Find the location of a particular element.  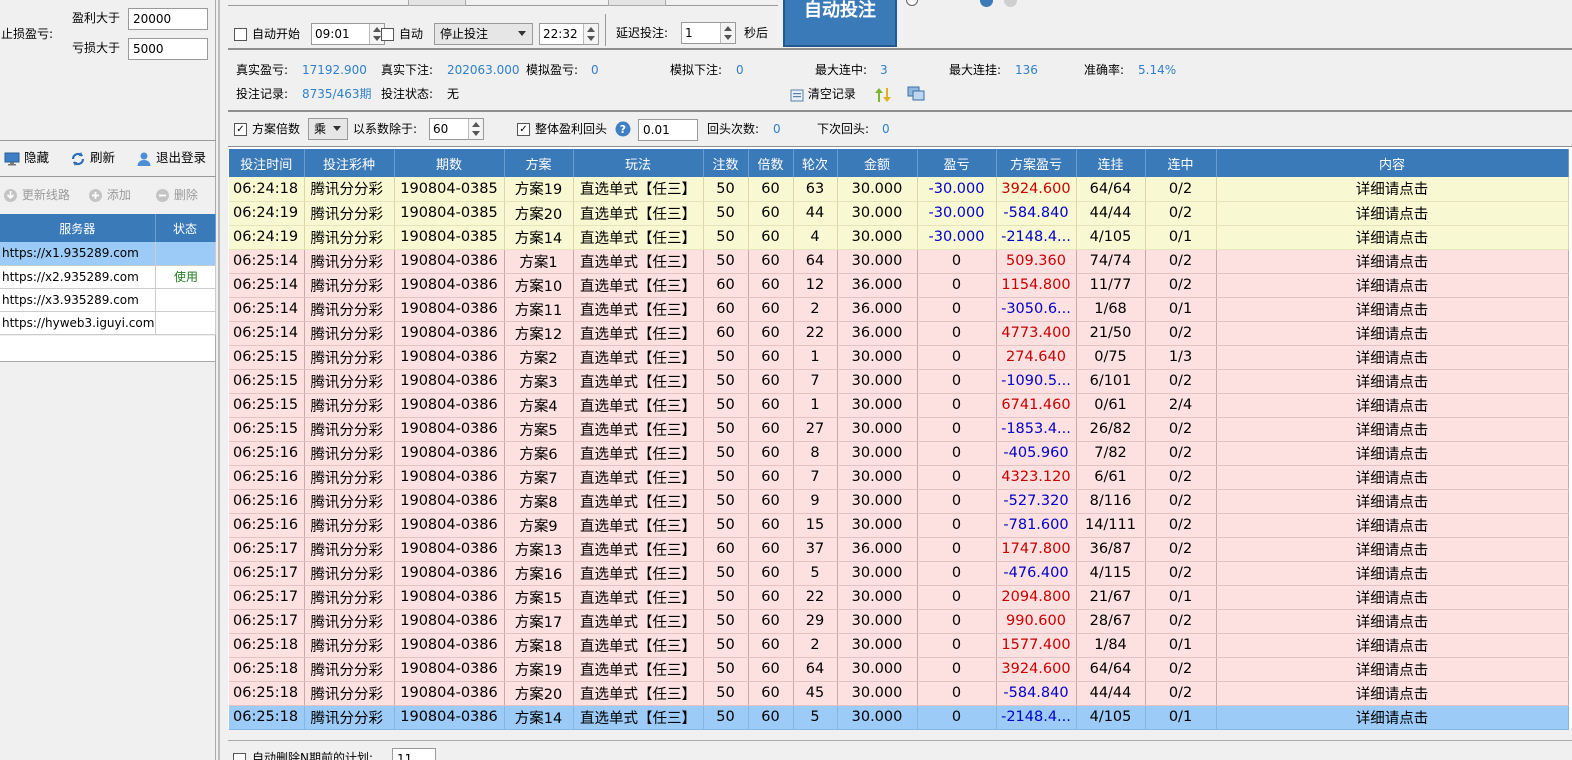

top-right-cut-radio is located at coordinates (912, 3).